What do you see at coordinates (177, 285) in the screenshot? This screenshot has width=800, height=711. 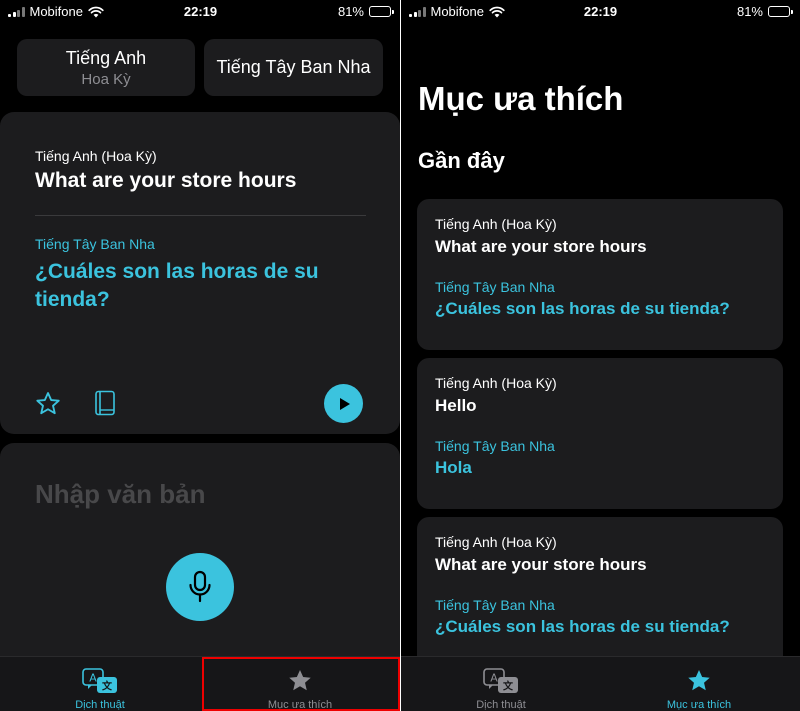 I see `target-text: ¿Cuáles son las horas de su tienda?` at bounding box center [177, 285].